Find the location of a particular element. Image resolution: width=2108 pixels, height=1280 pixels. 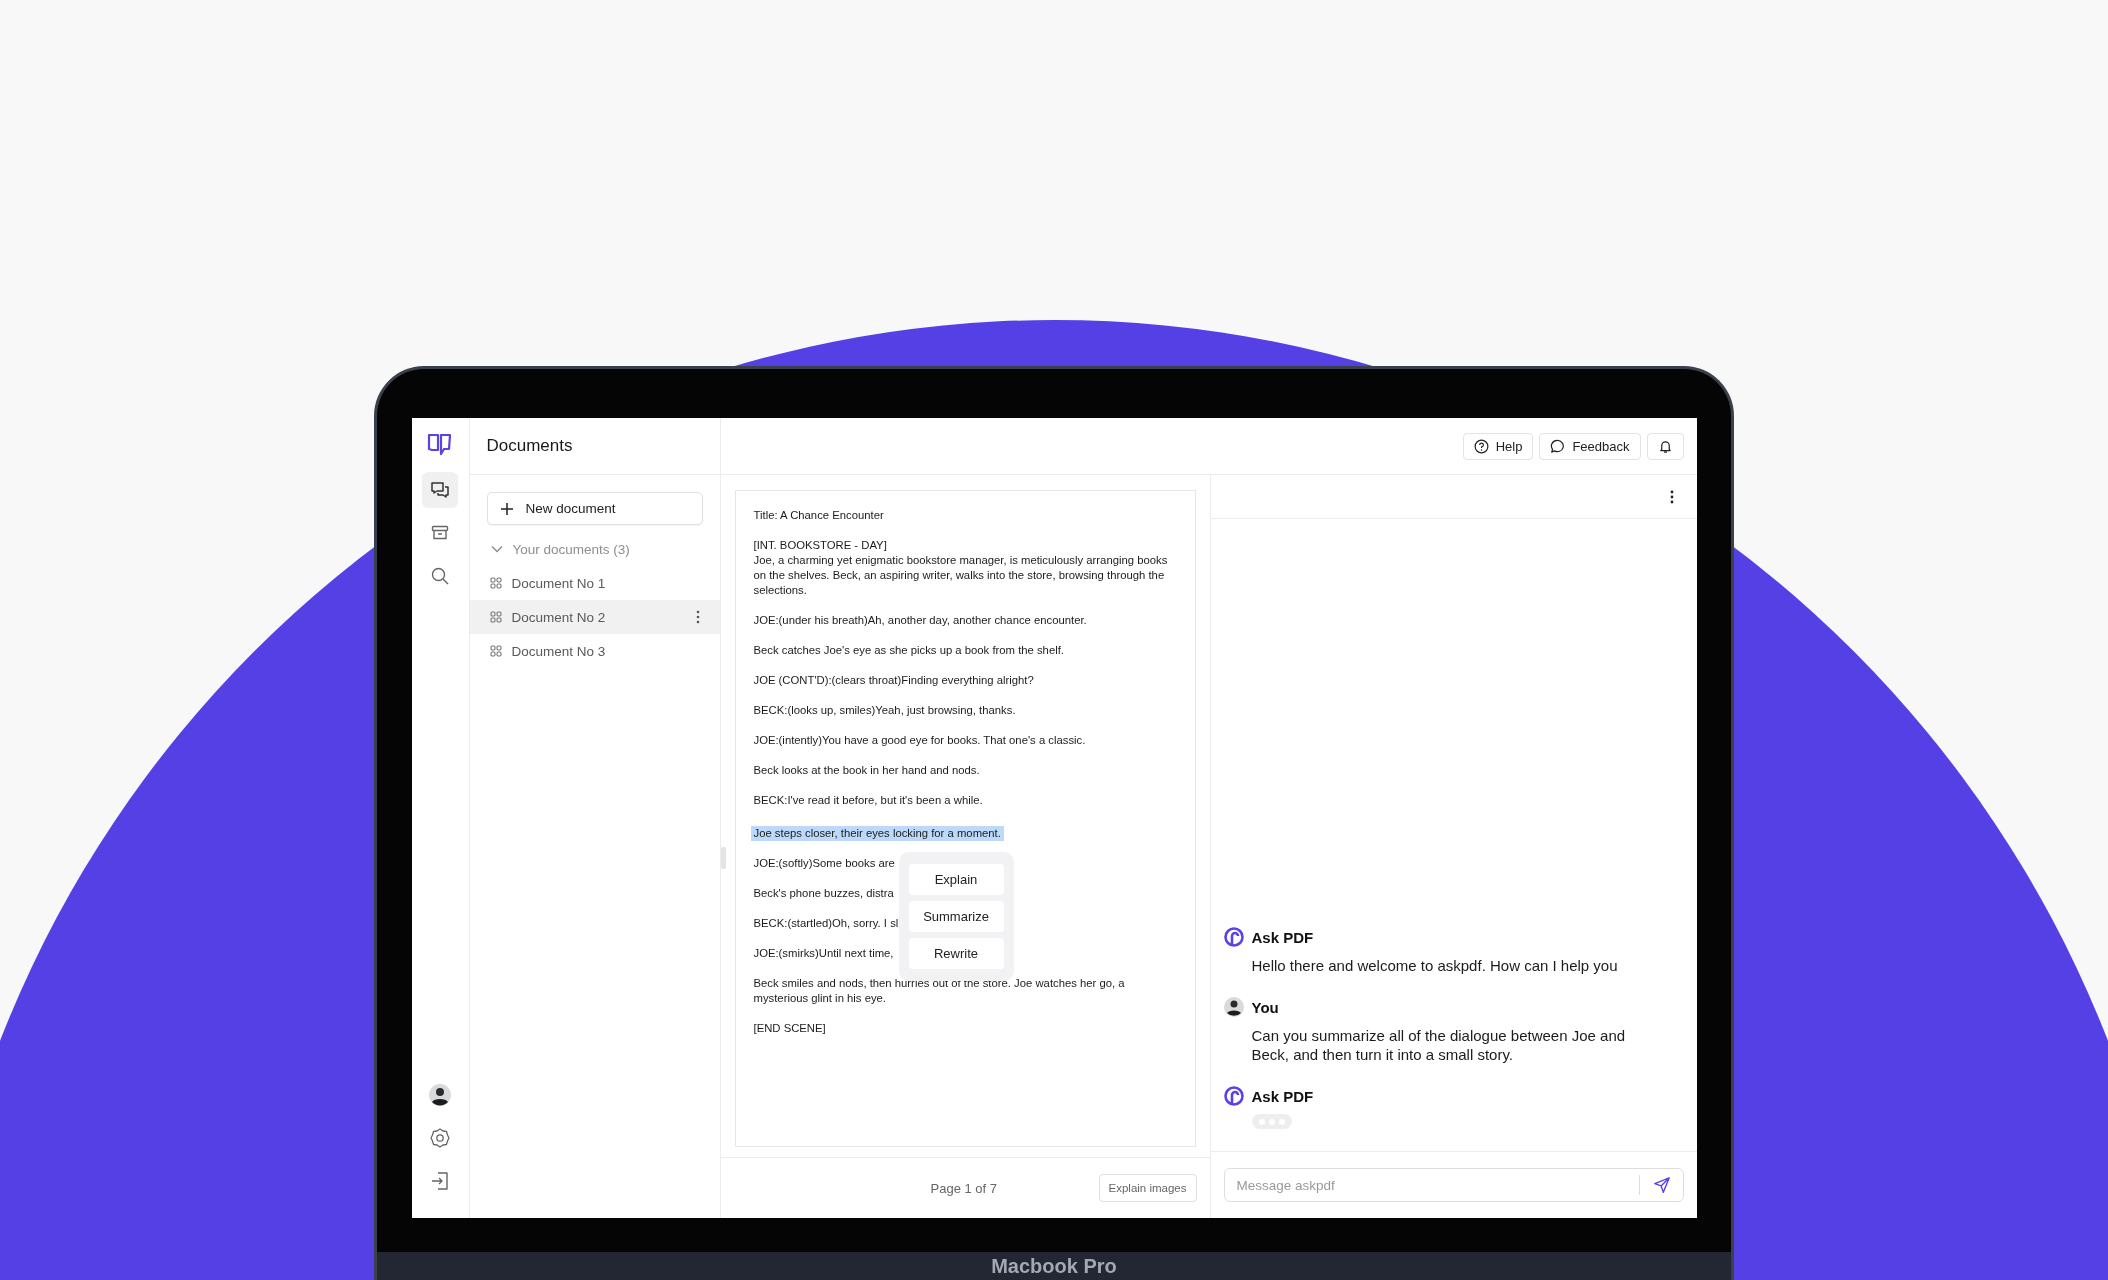

settings-icon is located at coordinates (440, 1138).